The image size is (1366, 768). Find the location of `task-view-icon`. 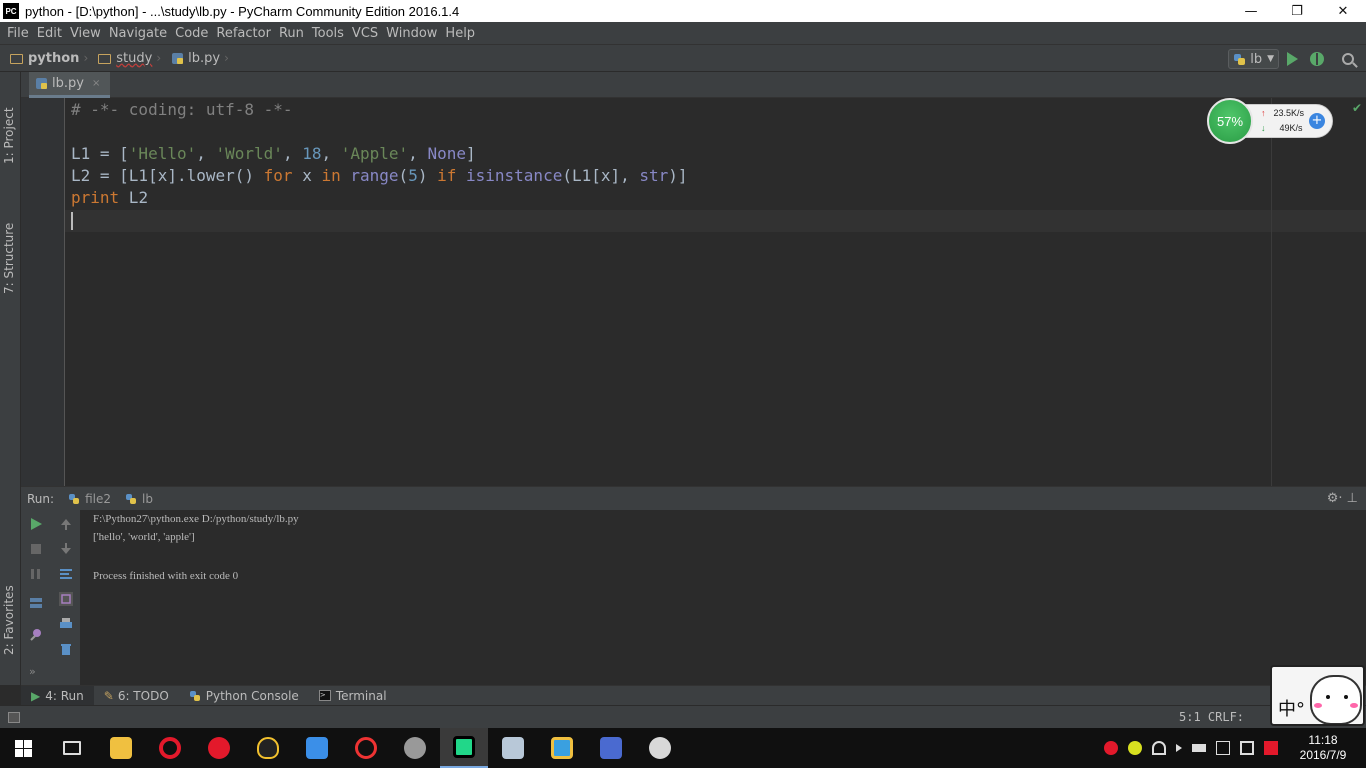

task-view-icon is located at coordinates (72, 748).